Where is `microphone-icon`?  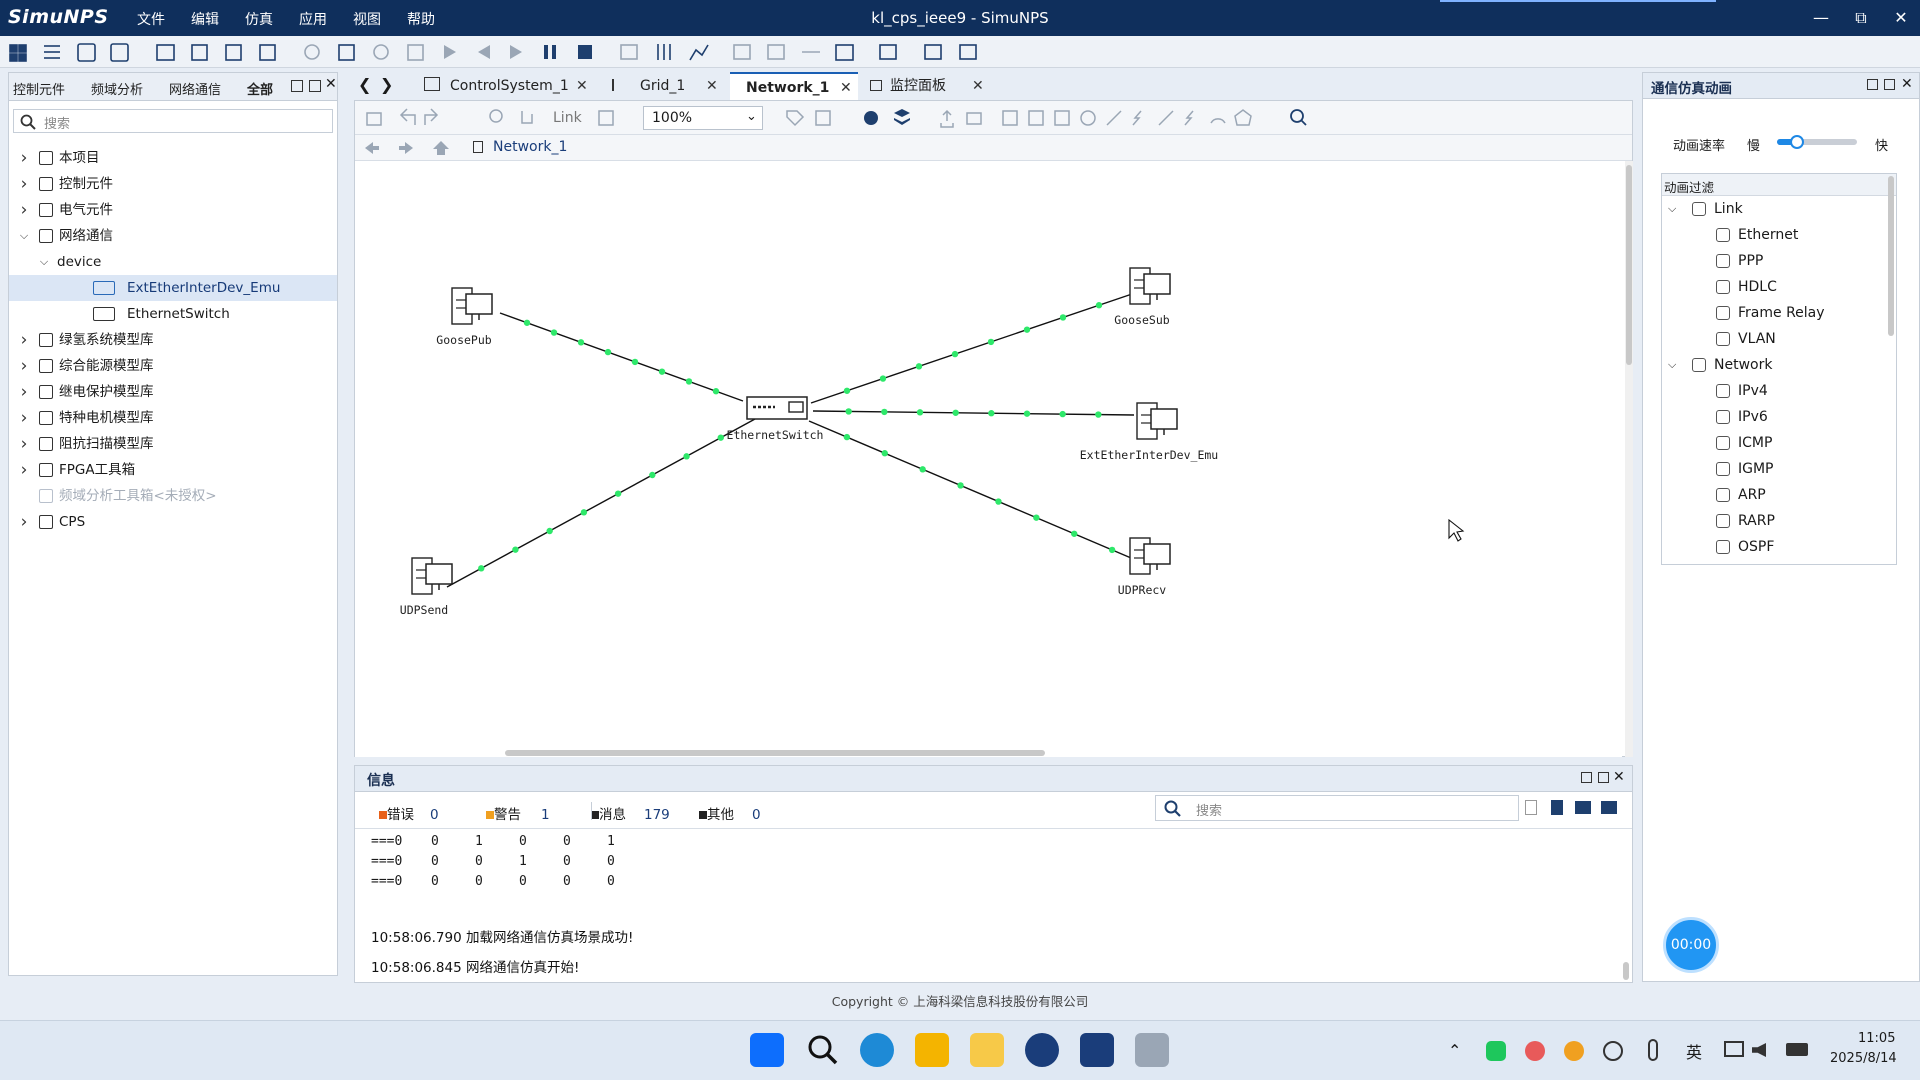 microphone-icon is located at coordinates (1653, 1050).